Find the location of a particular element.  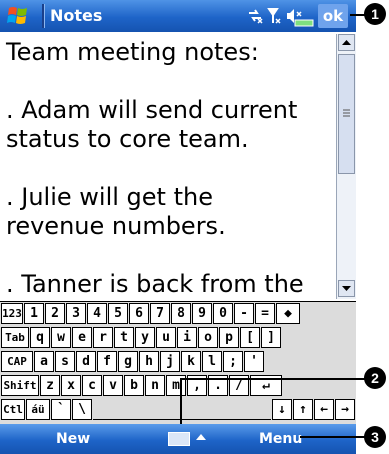

key-s: s is located at coordinates (65, 361).